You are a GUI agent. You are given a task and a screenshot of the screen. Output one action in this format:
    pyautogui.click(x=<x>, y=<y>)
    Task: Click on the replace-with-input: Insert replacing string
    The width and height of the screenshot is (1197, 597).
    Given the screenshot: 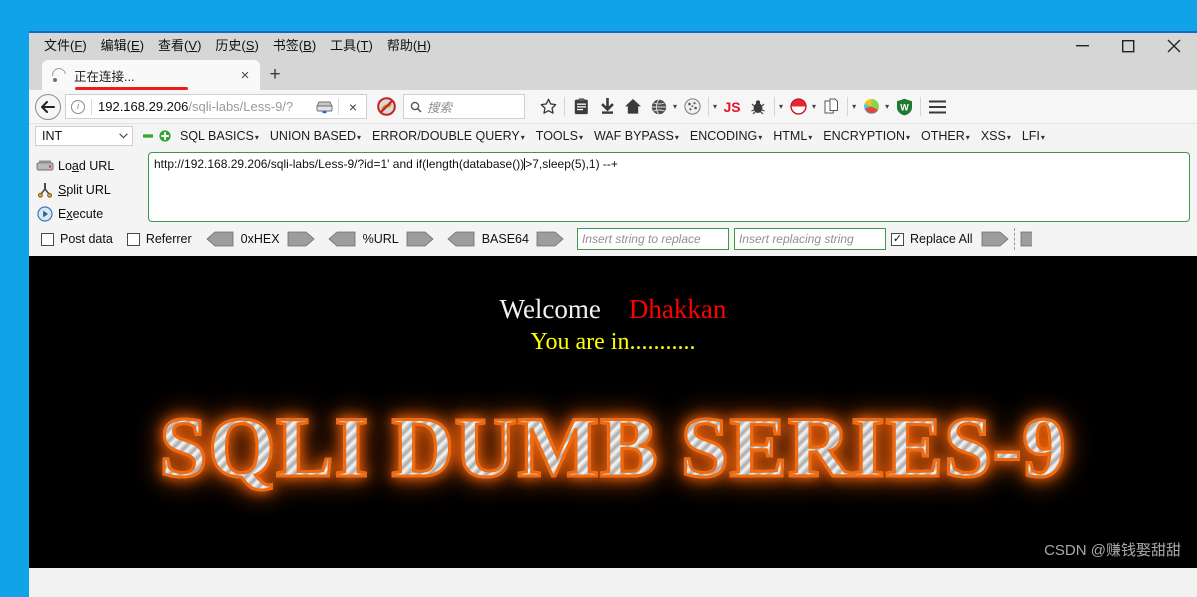 What is the action you would take?
    pyautogui.click(x=809, y=239)
    